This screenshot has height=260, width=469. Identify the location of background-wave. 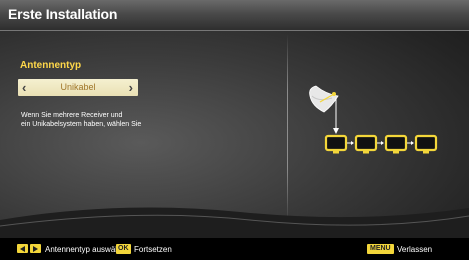
(234, 223).